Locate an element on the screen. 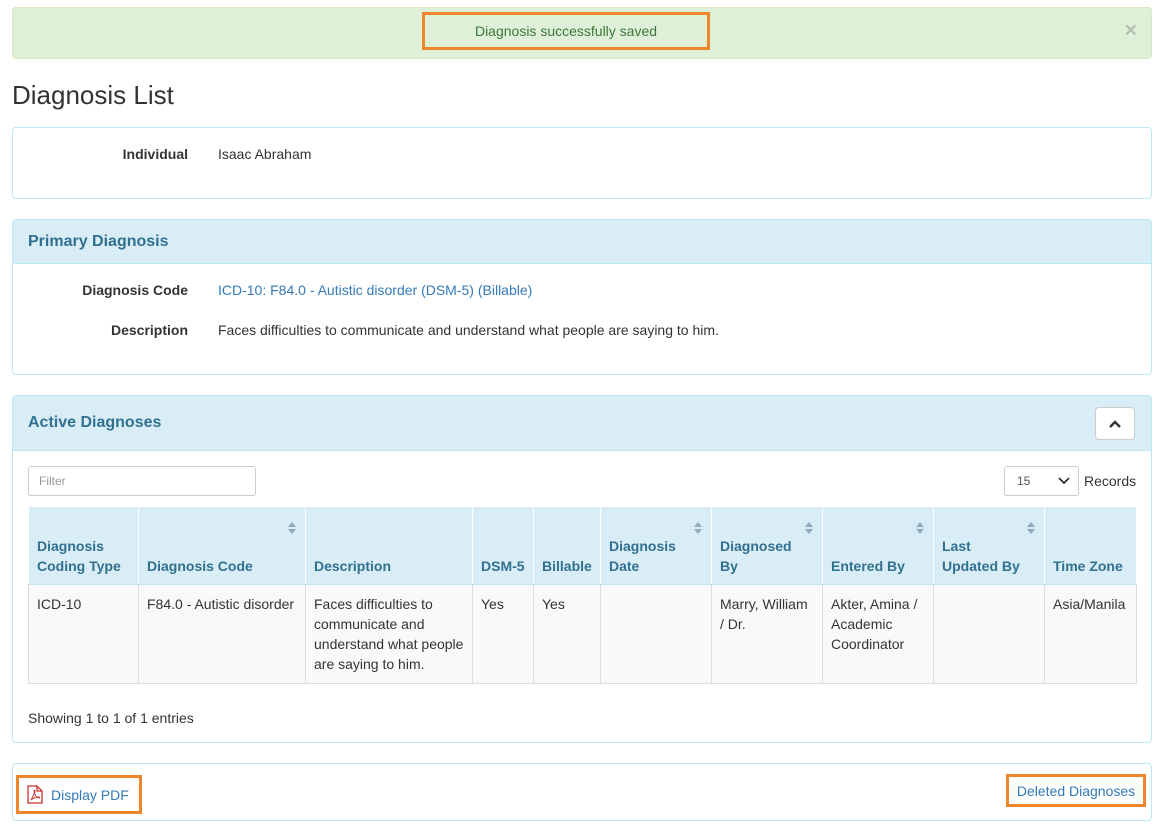  cell-billable: Yes is located at coordinates (567, 634).